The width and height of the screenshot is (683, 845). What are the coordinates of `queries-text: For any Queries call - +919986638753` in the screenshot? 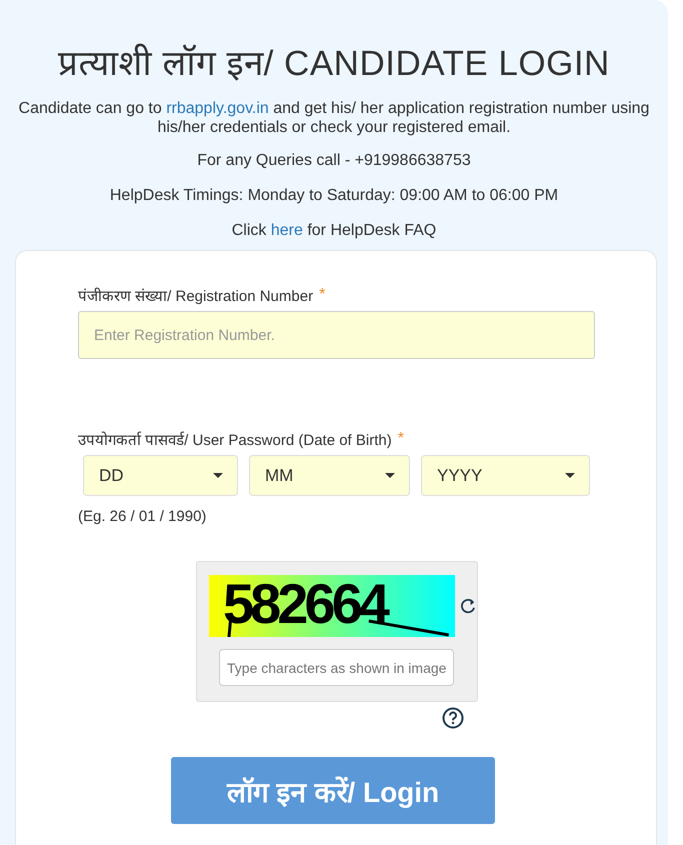 It's located at (334, 160).